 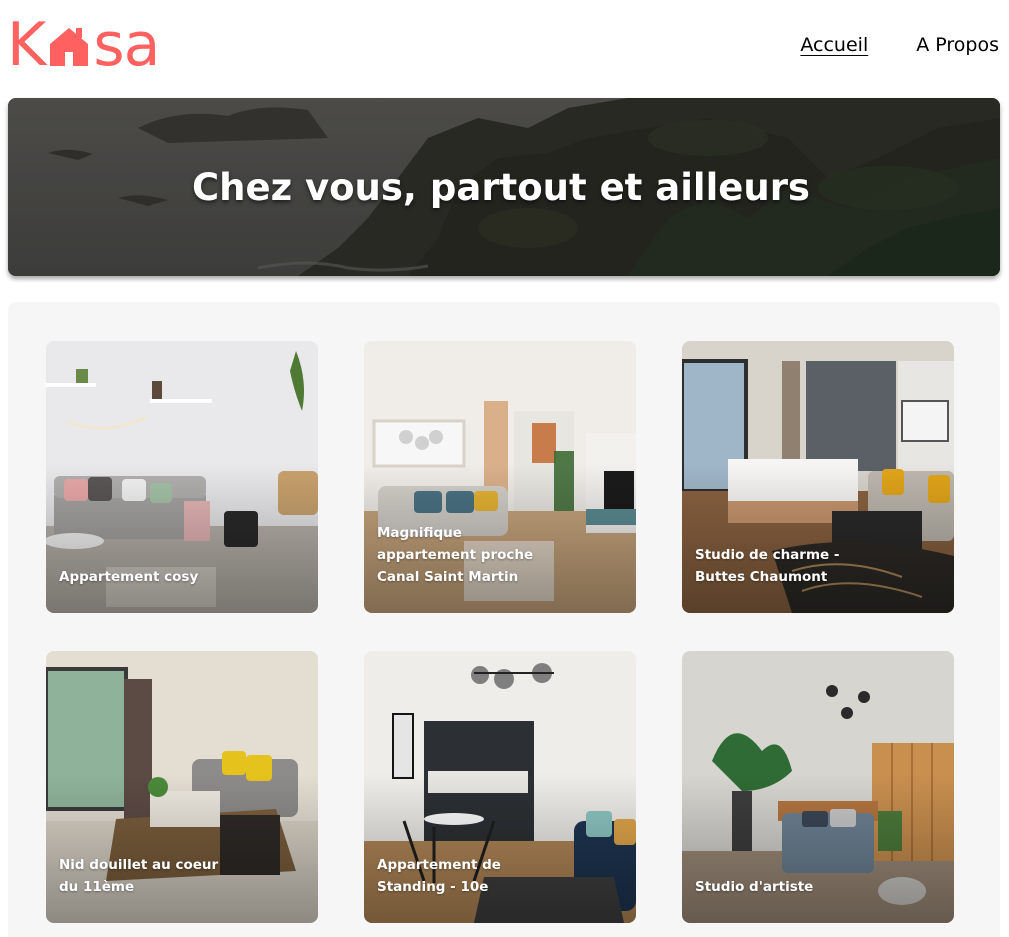 What do you see at coordinates (501, 187) in the screenshot?
I see `banner-title: Chez vous, partout et ailleurs` at bounding box center [501, 187].